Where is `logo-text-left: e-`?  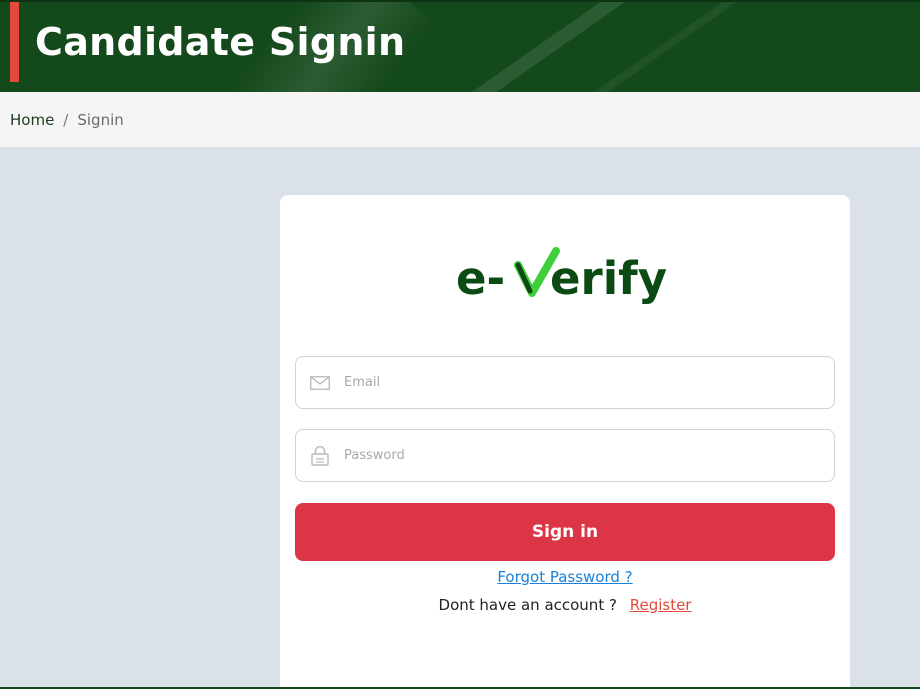
logo-text-left: e- is located at coordinates (480, 278).